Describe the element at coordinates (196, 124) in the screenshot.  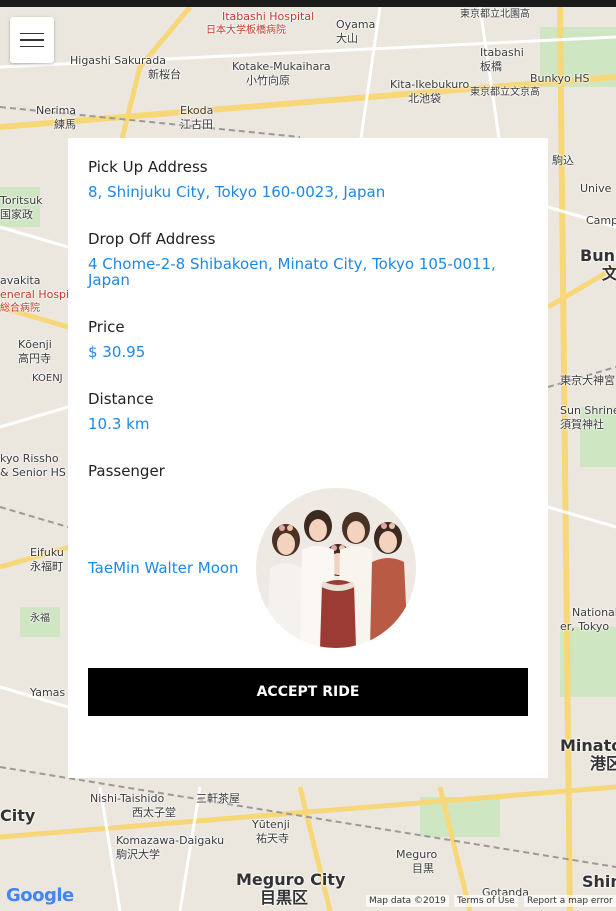
I see `map-label: 江古田` at that location.